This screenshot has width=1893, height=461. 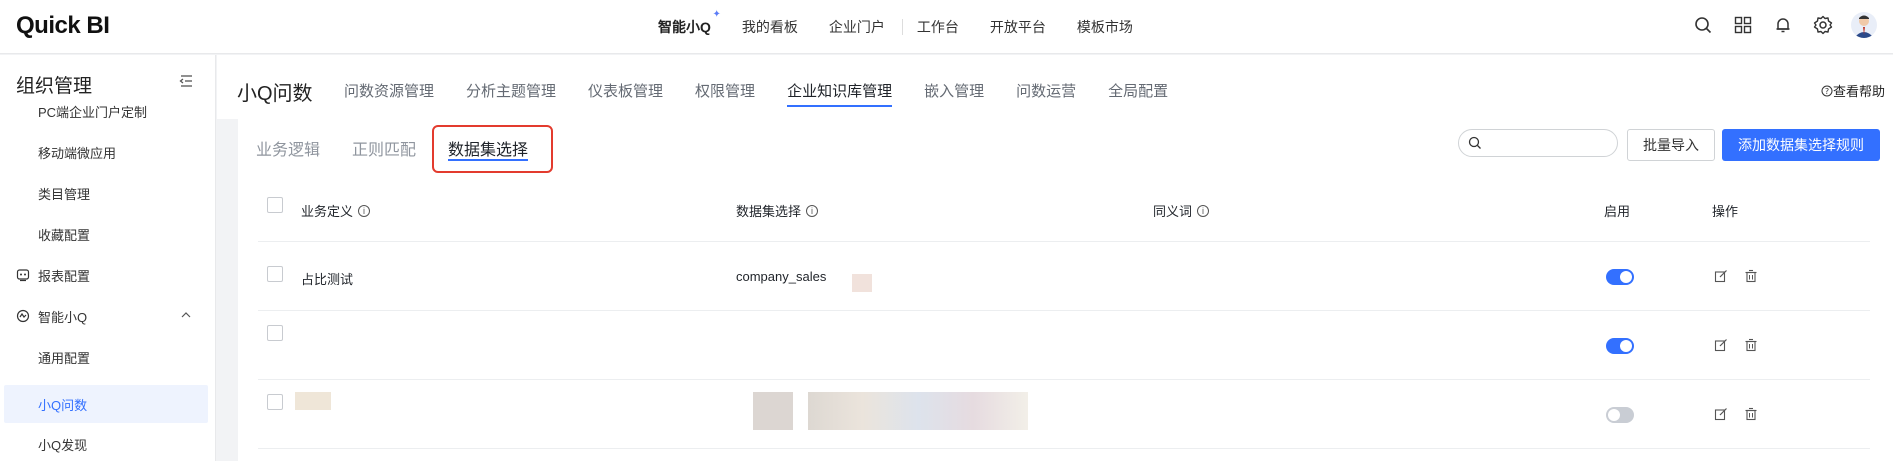 What do you see at coordinates (108, 357) in the screenshot?
I see `sidebar-item-general-config: 通用配置` at bounding box center [108, 357].